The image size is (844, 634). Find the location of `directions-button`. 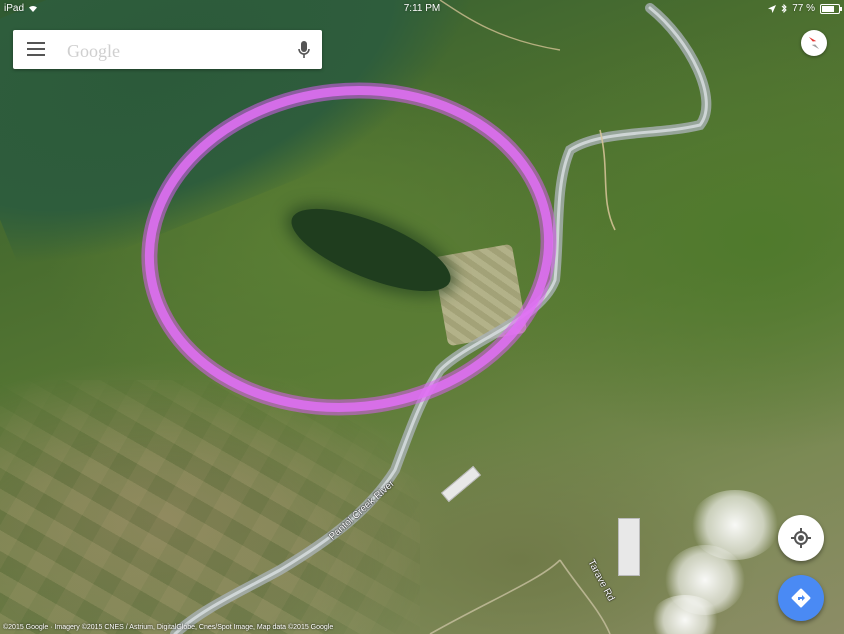

directions-button is located at coordinates (801, 598).